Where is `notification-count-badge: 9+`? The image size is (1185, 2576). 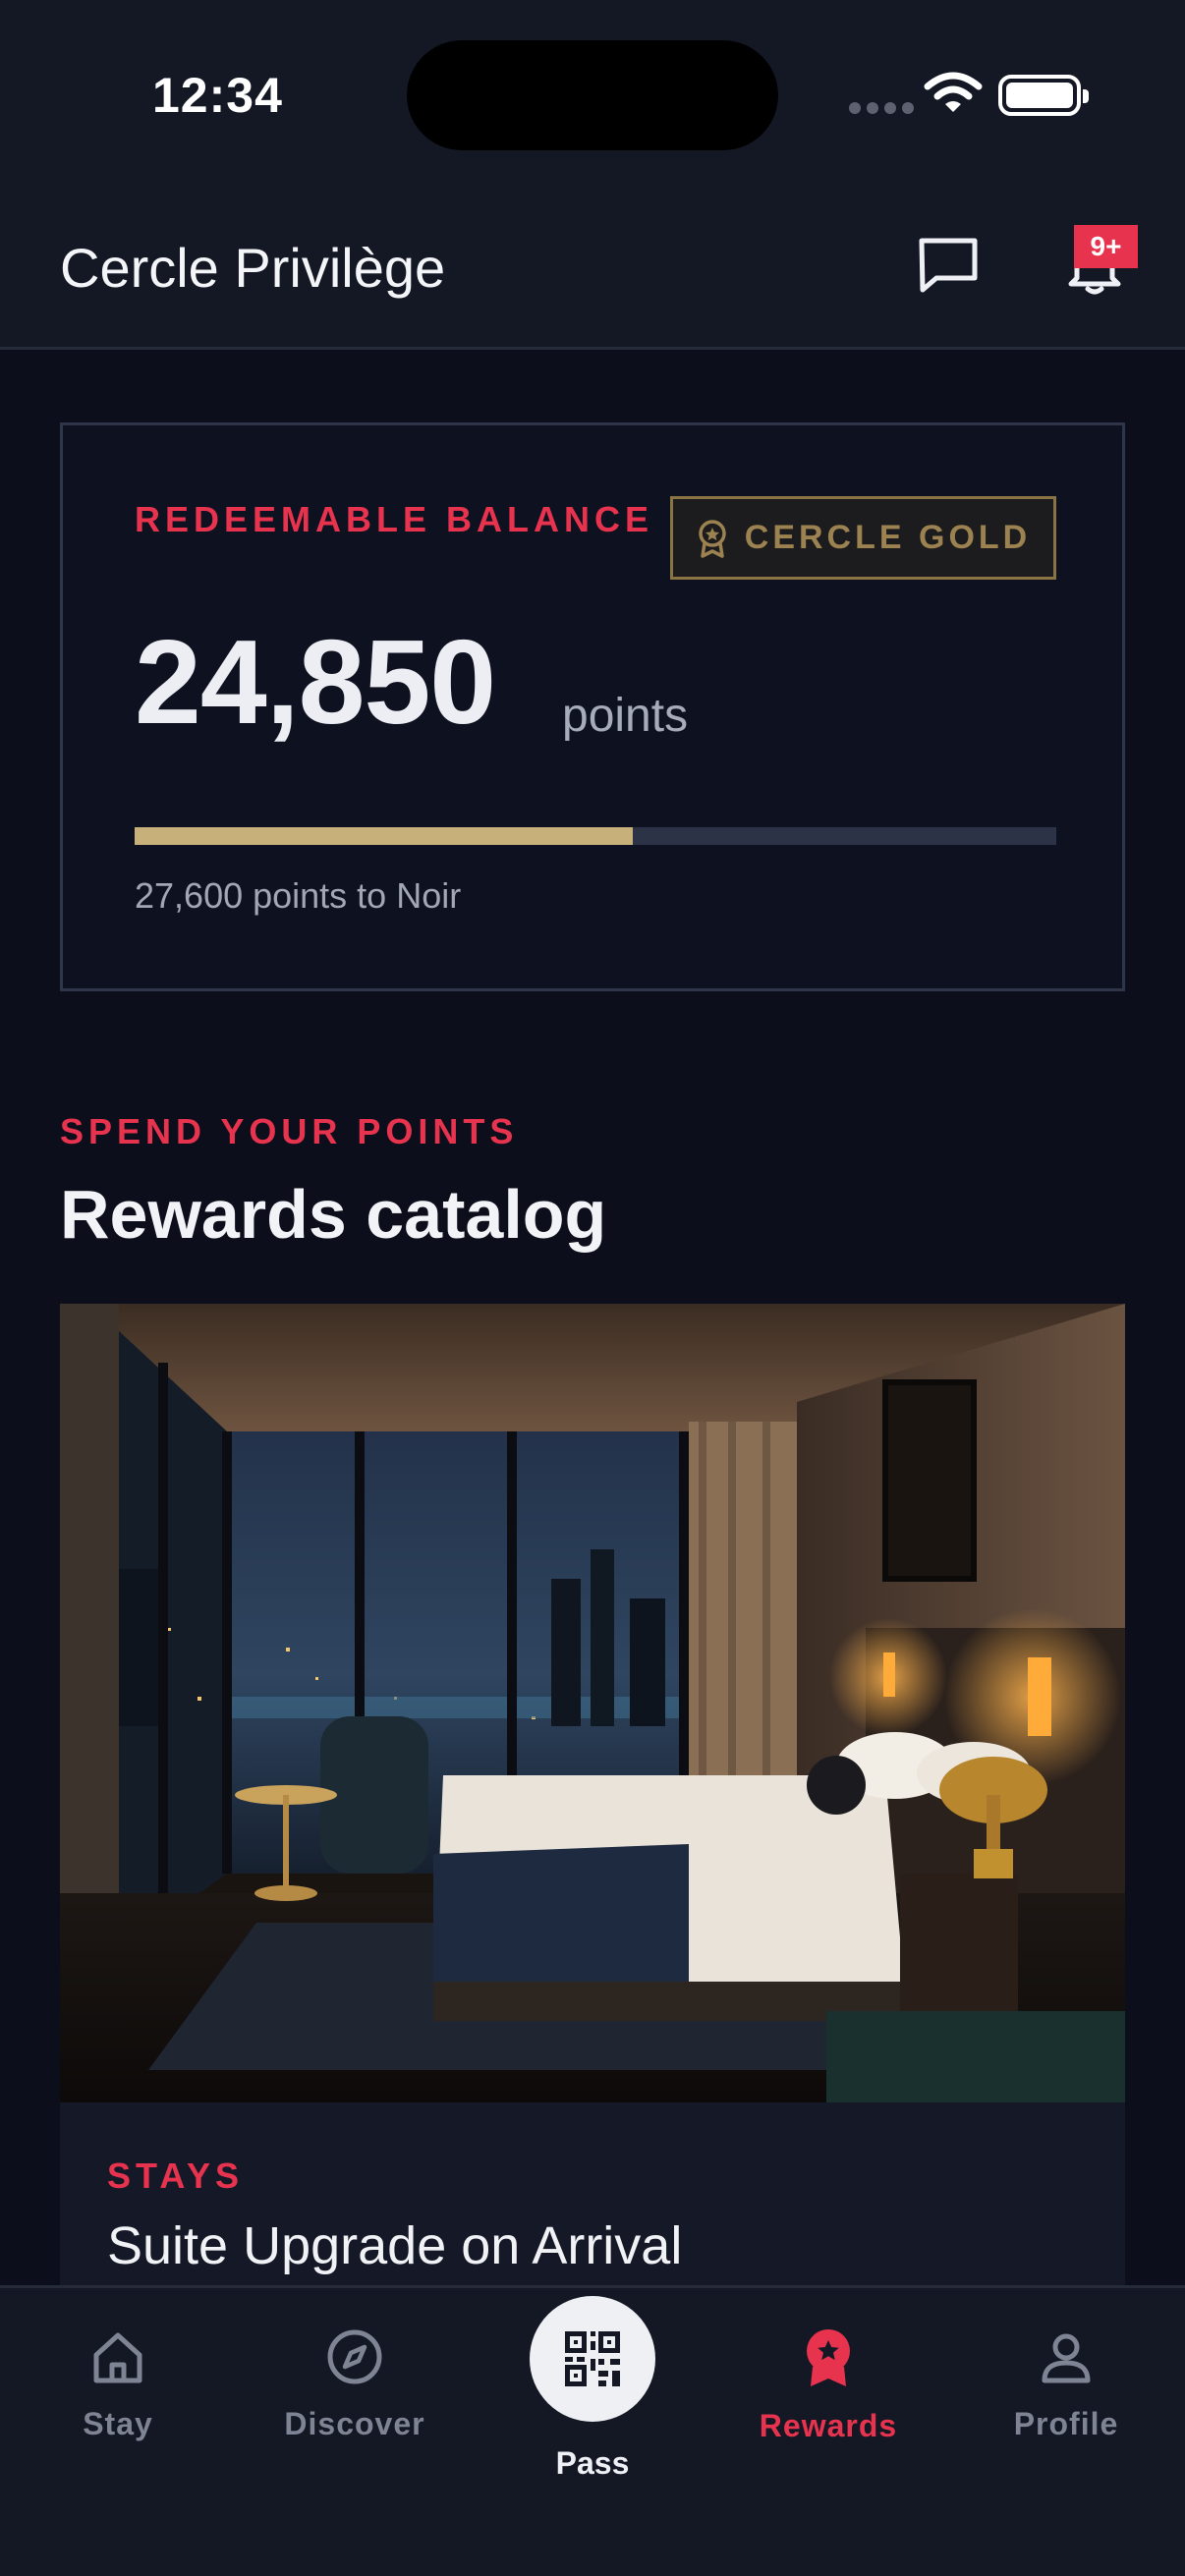
notification-count-badge: 9+ is located at coordinates (1106, 246).